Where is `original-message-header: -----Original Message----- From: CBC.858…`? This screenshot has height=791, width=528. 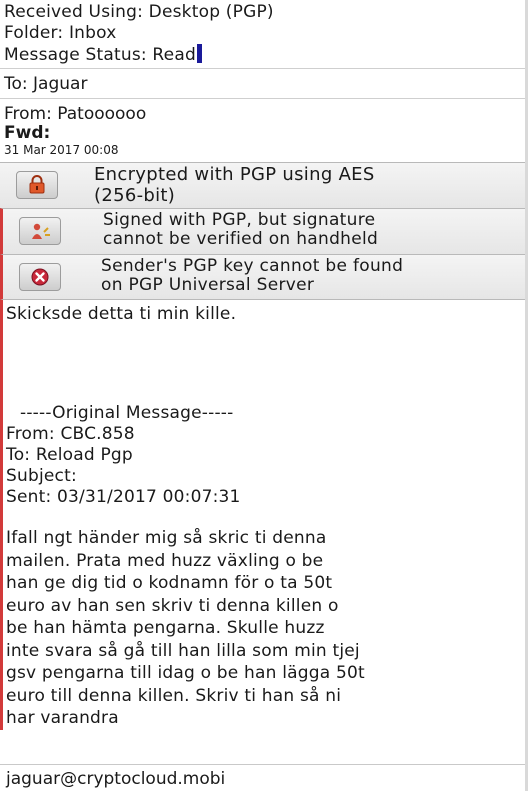 original-message-header: -----Original Message----- From: CBC.858… is located at coordinates (267, 455).